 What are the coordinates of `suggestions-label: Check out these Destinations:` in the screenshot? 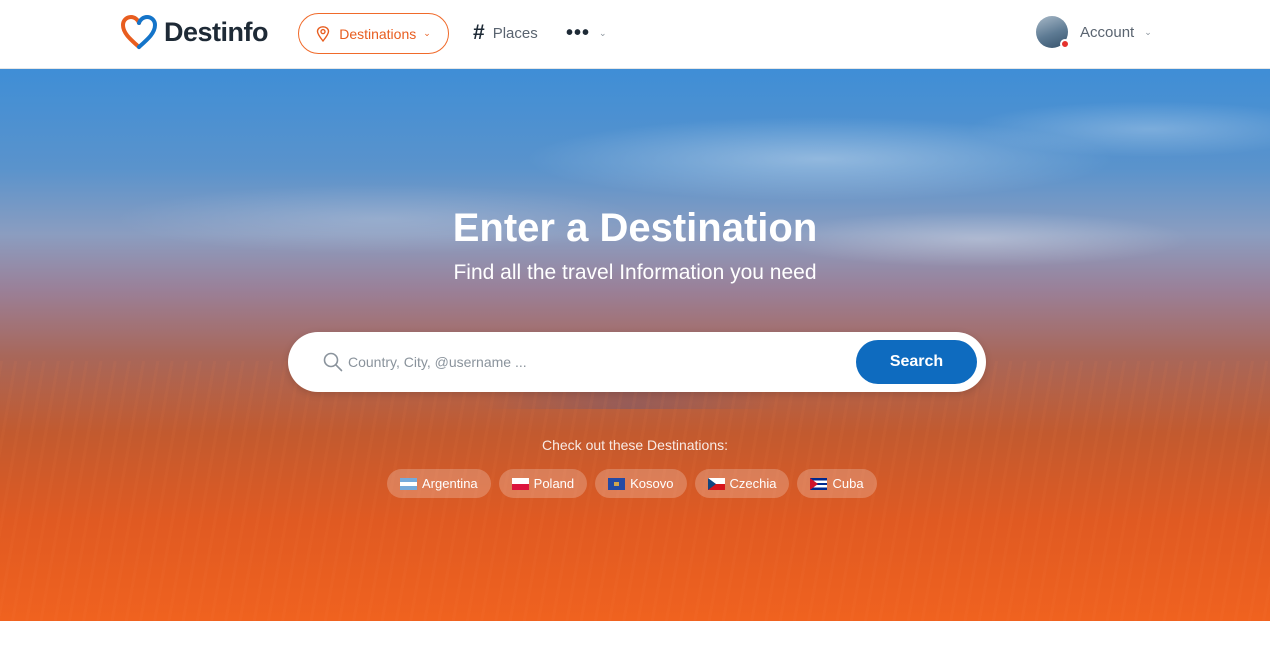 It's located at (635, 445).